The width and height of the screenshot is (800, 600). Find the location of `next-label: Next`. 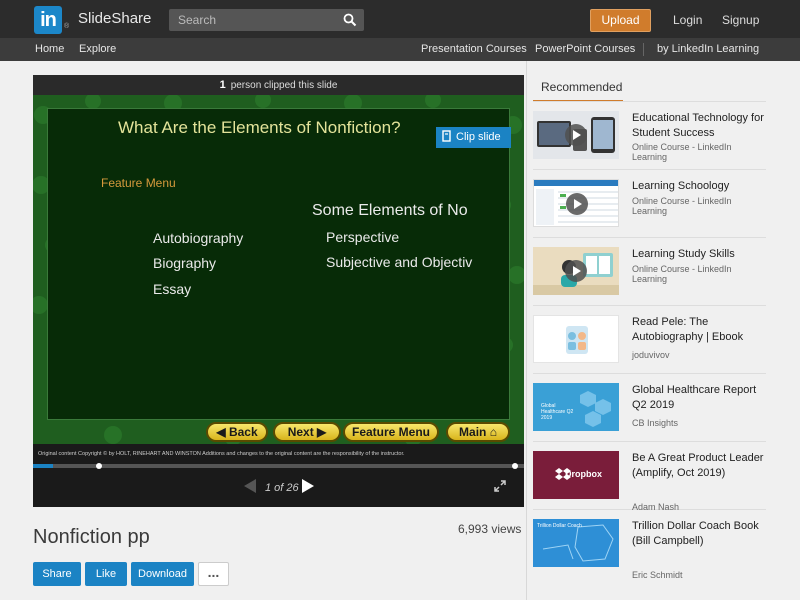

next-label: Next is located at coordinates (300, 432).